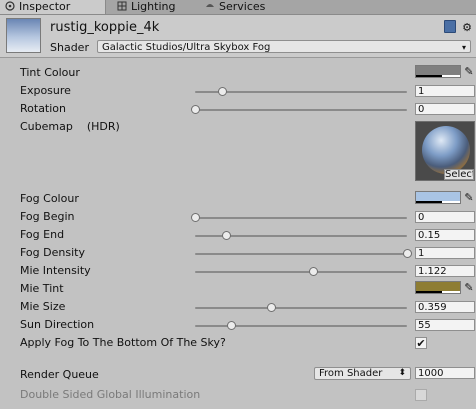  What do you see at coordinates (49, 198) in the screenshot?
I see `fog-colour-label: Fog Colour` at bounding box center [49, 198].